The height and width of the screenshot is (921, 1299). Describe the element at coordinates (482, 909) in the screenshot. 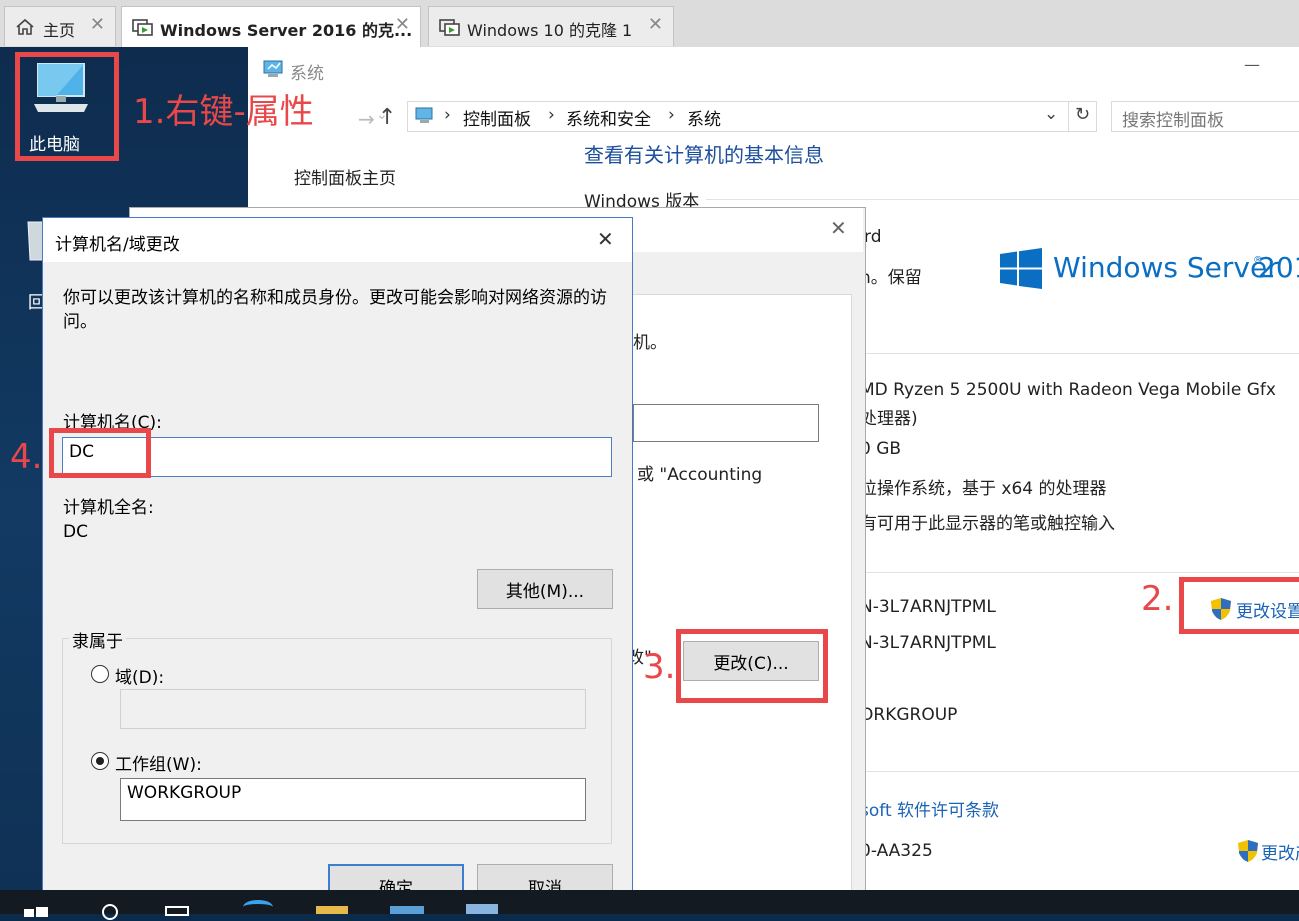

I see `system-app-icon` at that location.